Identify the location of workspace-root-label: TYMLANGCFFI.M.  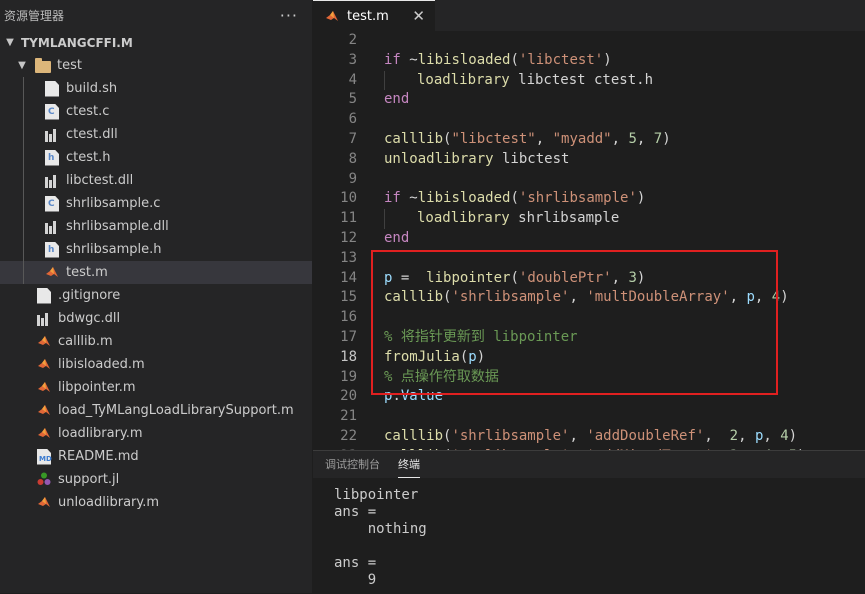
(77, 42).